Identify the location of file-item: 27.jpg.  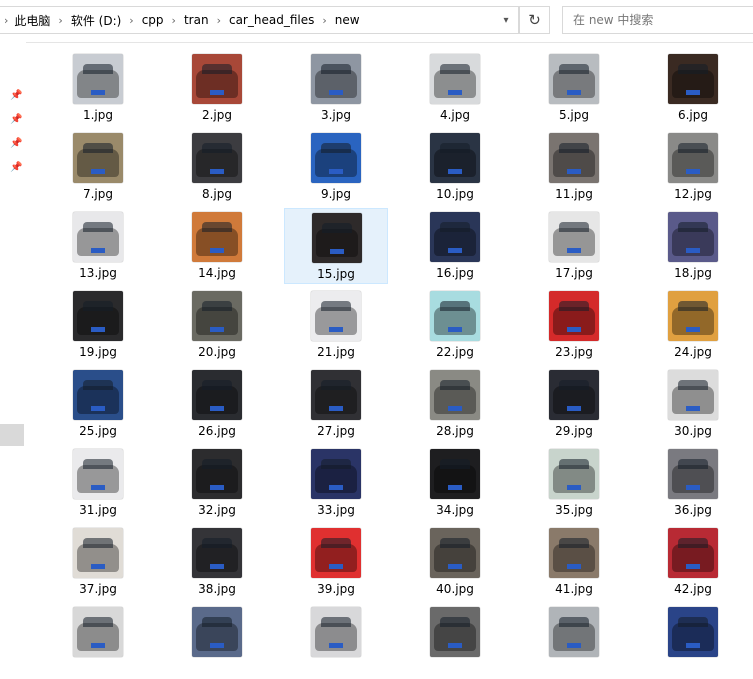
(336, 404).